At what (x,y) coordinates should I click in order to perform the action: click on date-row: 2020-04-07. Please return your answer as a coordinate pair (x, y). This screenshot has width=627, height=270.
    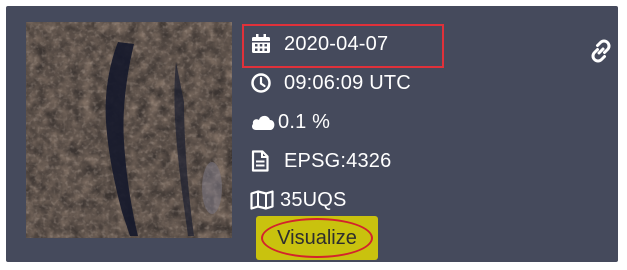
    Looking at the image, I should click on (319, 44).